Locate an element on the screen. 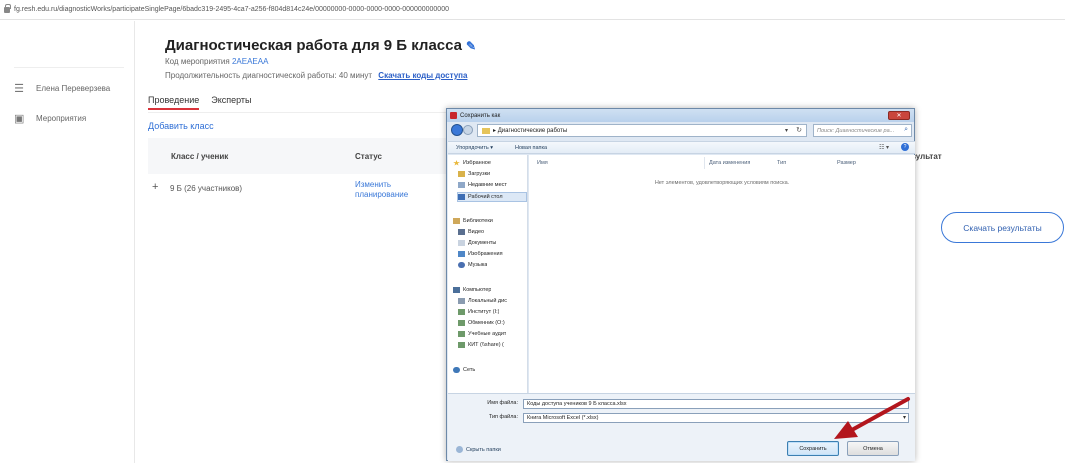  nav-desktop: Рабочий стол is located at coordinates (492, 197).